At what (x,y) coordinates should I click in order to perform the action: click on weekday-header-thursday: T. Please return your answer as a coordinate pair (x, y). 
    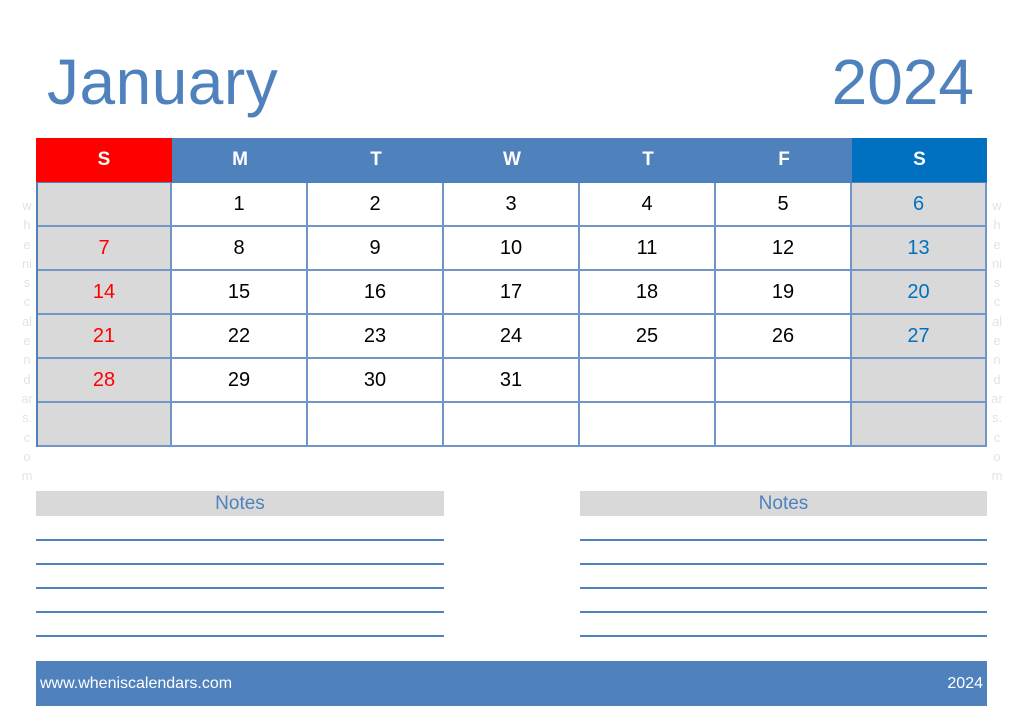
    Looking at the image, I should click on (648, 160).